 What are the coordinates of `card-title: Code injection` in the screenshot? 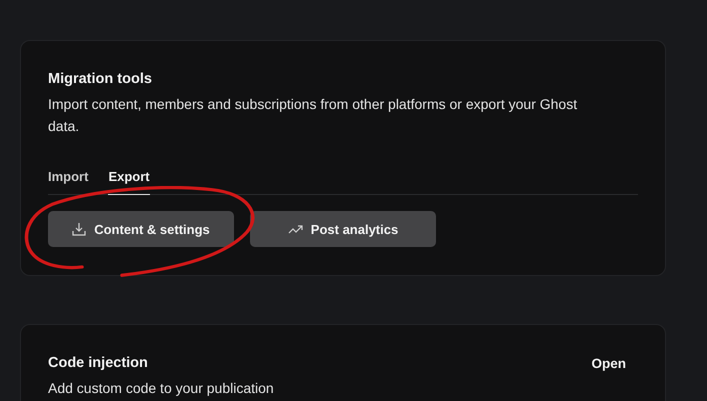 It's located at (98, 363).